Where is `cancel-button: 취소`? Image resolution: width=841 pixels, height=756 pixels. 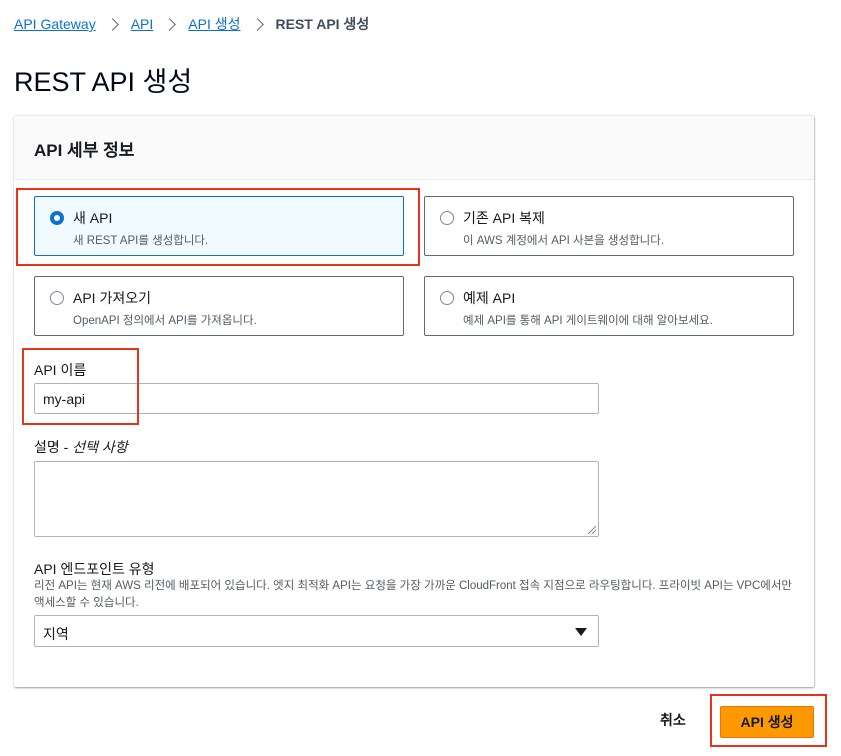
cancel-button: 취소 is located at coordinates (673, 720).